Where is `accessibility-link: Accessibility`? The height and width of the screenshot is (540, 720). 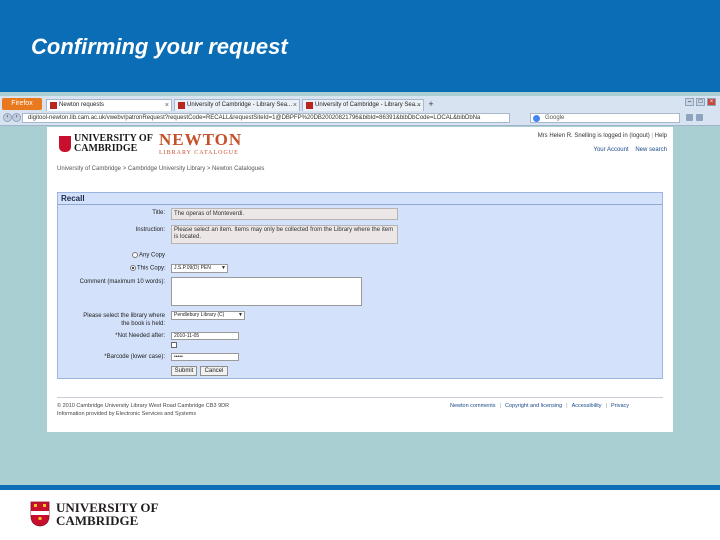 accessibility-link: Accessibility is located at coordinates (587, 406).